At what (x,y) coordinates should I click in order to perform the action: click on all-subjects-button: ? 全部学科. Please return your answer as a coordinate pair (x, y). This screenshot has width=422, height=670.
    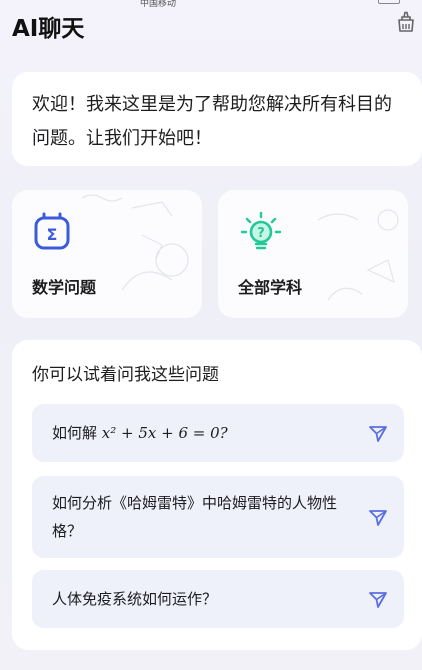
    Looking at the image, I should click on (313, 254).